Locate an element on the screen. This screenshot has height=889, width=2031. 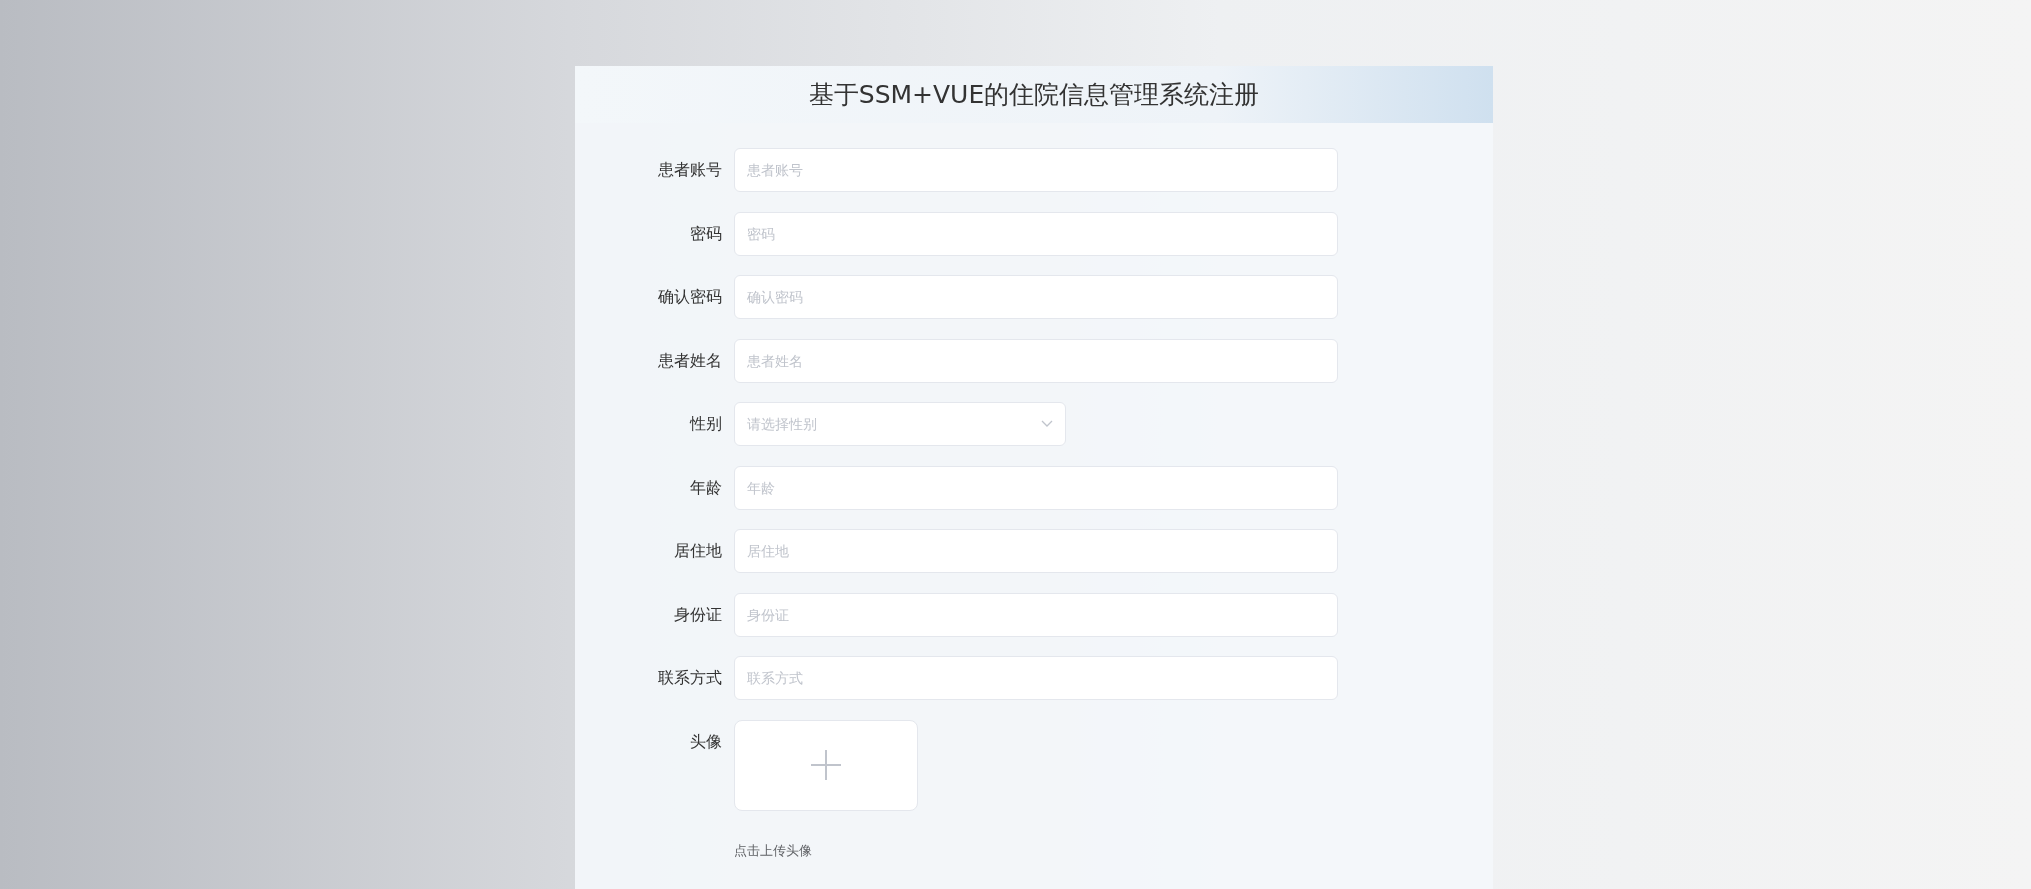
text-field: 患者姓名 is located at coordinates (1036, 360).